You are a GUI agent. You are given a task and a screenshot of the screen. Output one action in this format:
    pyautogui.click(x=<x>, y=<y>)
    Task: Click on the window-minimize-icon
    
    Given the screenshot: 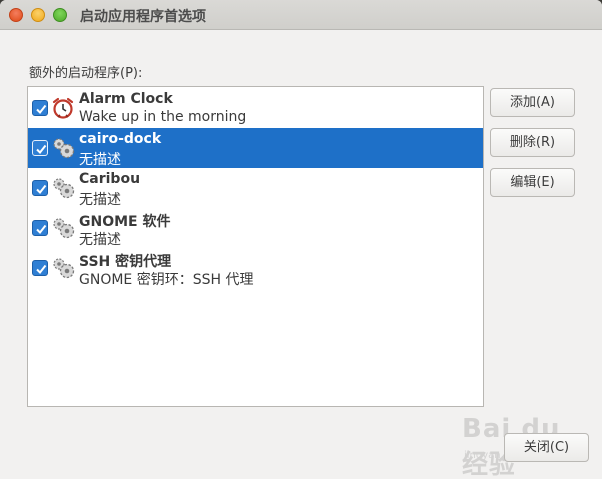 What is the action you would take?
    pyautogui.click(x=38, y=15)
    